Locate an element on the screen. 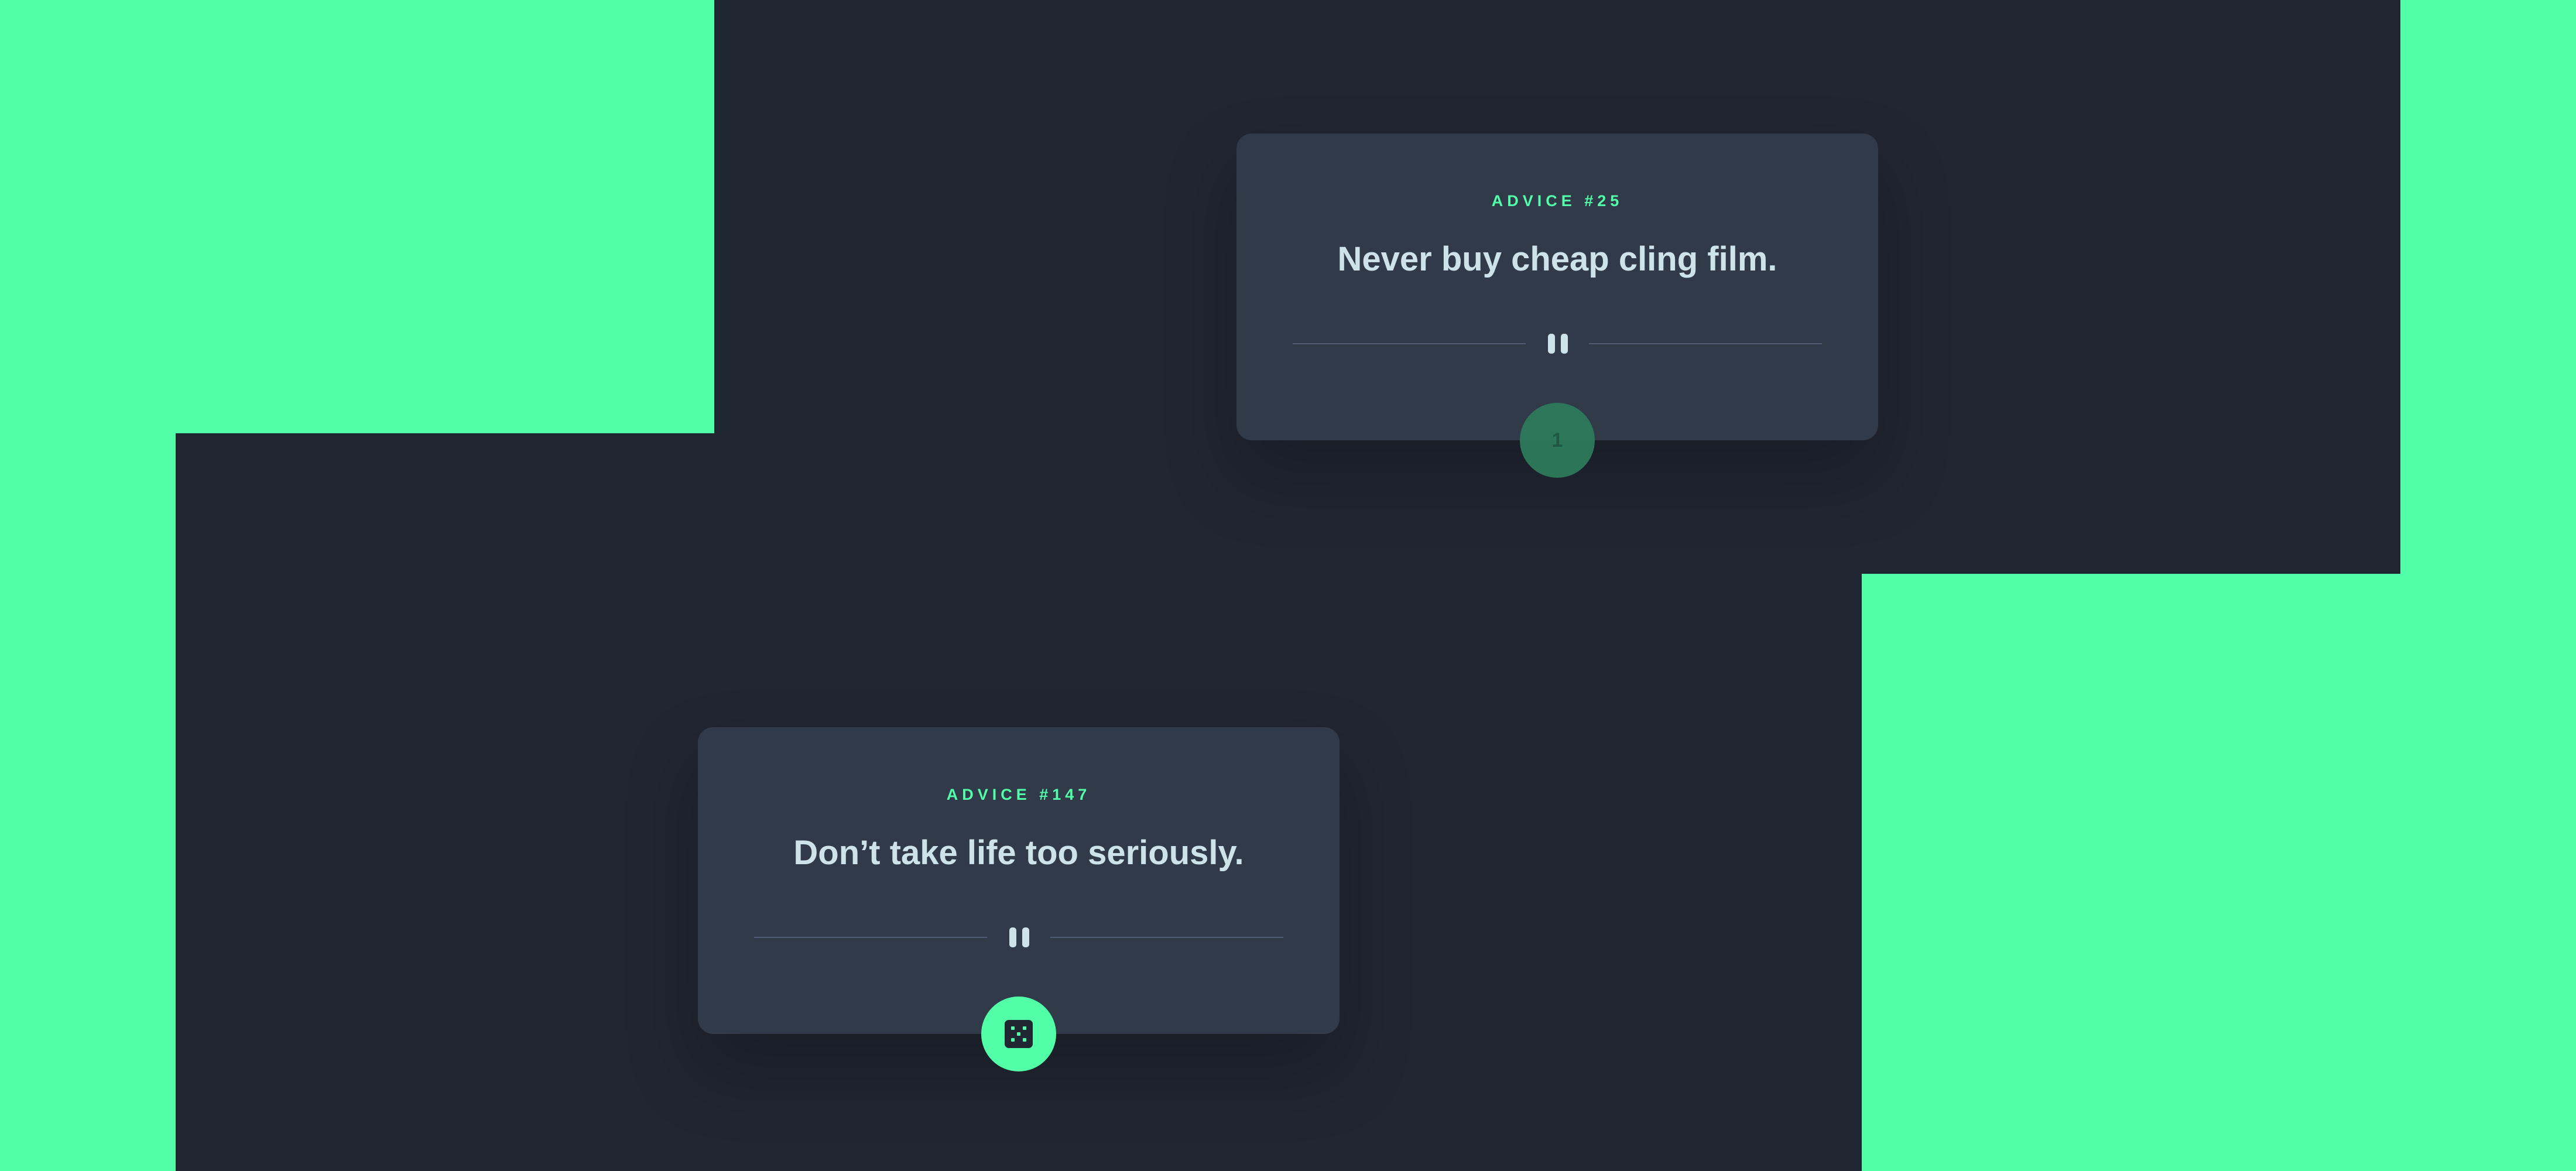 This screenshot has width=2576, height=1171. dice-icon is located at coordinates (1019, 1034).